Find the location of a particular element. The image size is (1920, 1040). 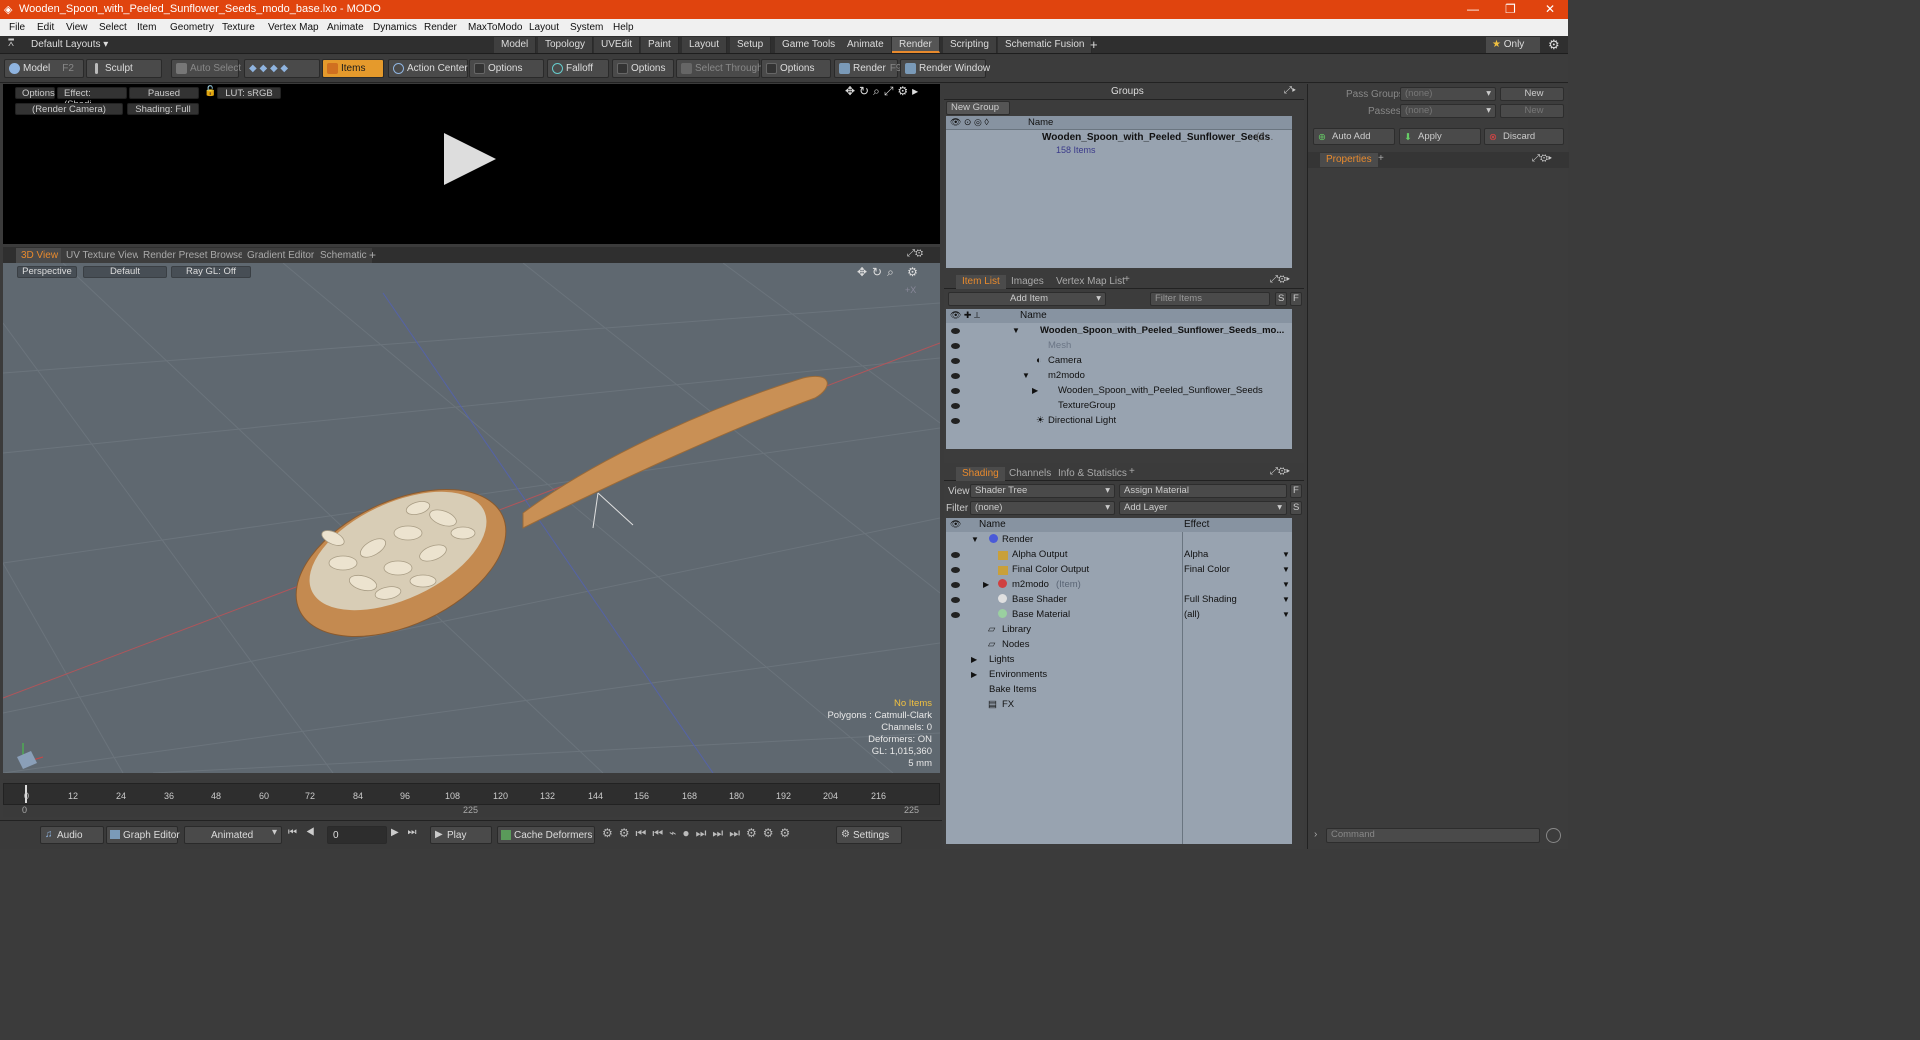

group-item-name: Wooden_Spoon_with_Peeled_Sunflower_Seeds is located at coordinates (1156, 137).